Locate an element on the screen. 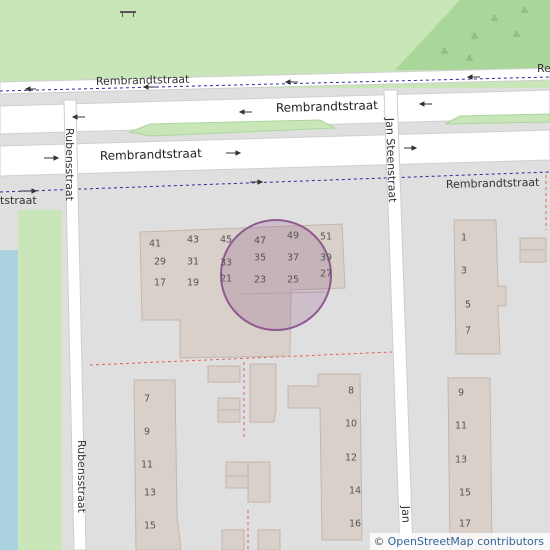 The height and width of the screenshot is (550, 550). label-rembrandtstraat-top: Rembrandtstraat is located at coordinates (143, 80).